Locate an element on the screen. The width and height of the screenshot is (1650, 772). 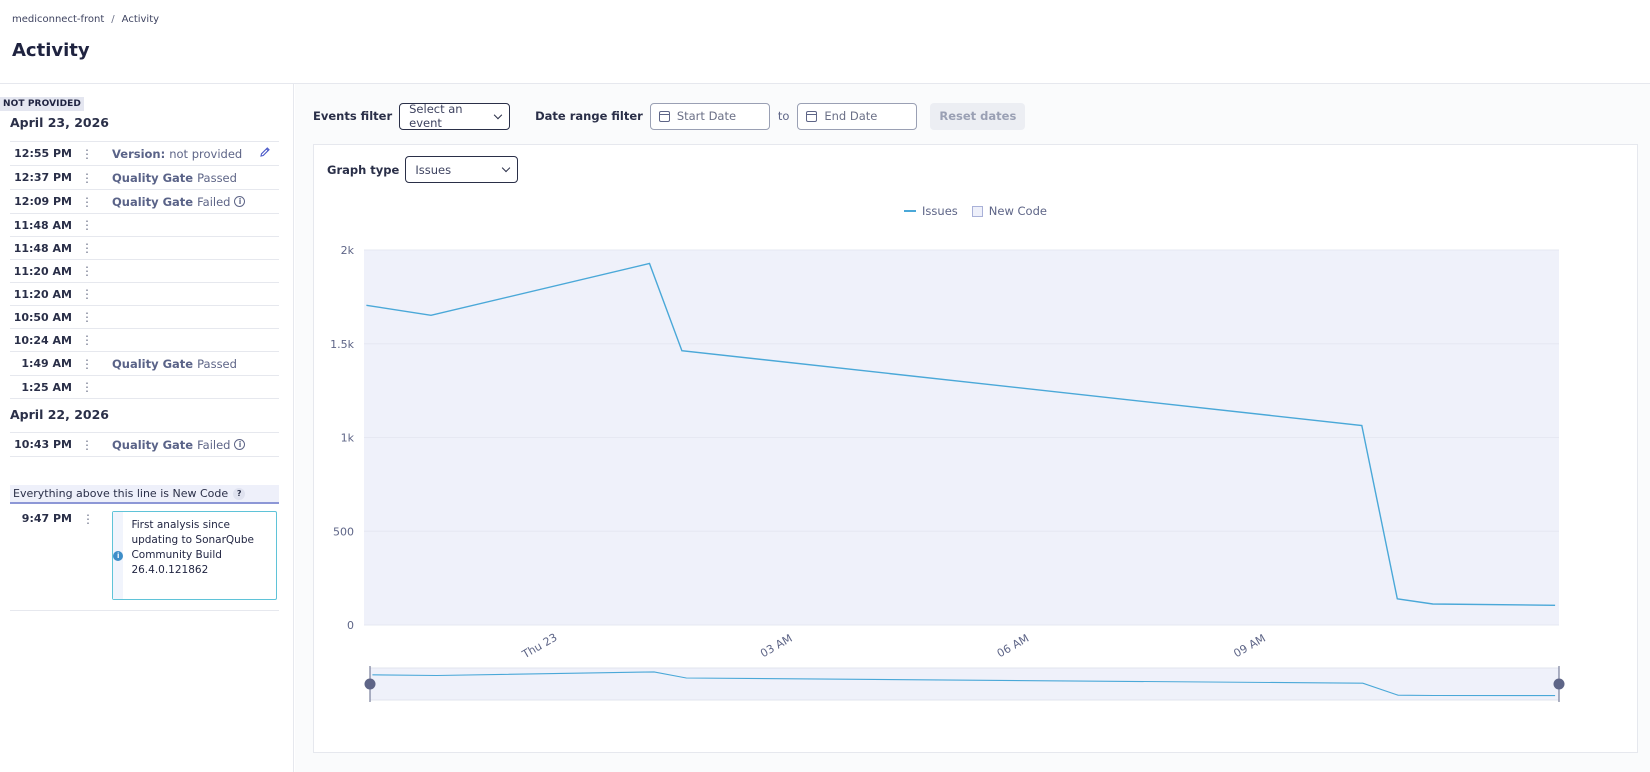
row-time: 10:50 AM is located at coordinates (42, 317).